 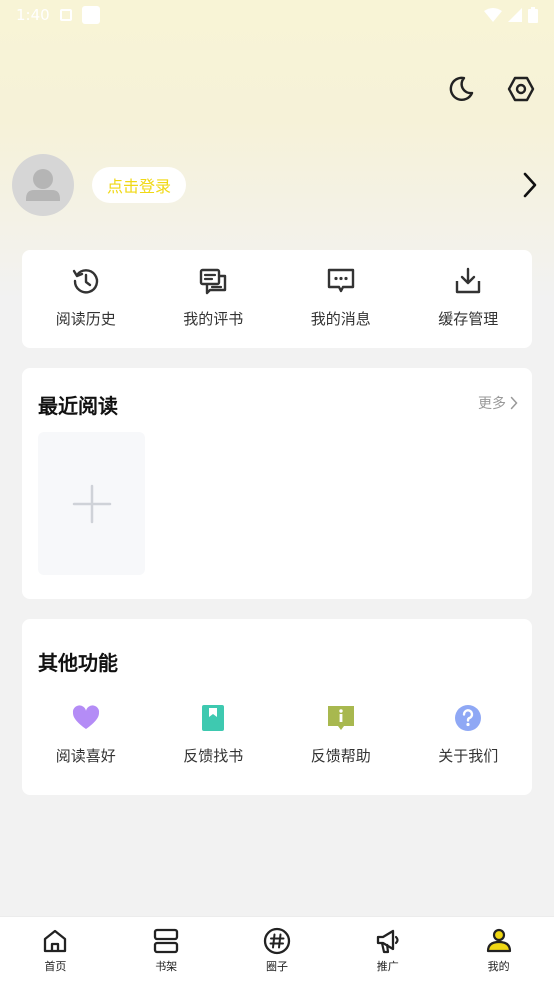 What do you see at coordinates (492, 404) in the screenshot?
I see `more-label: 更多` at bounding box center [492, 404].